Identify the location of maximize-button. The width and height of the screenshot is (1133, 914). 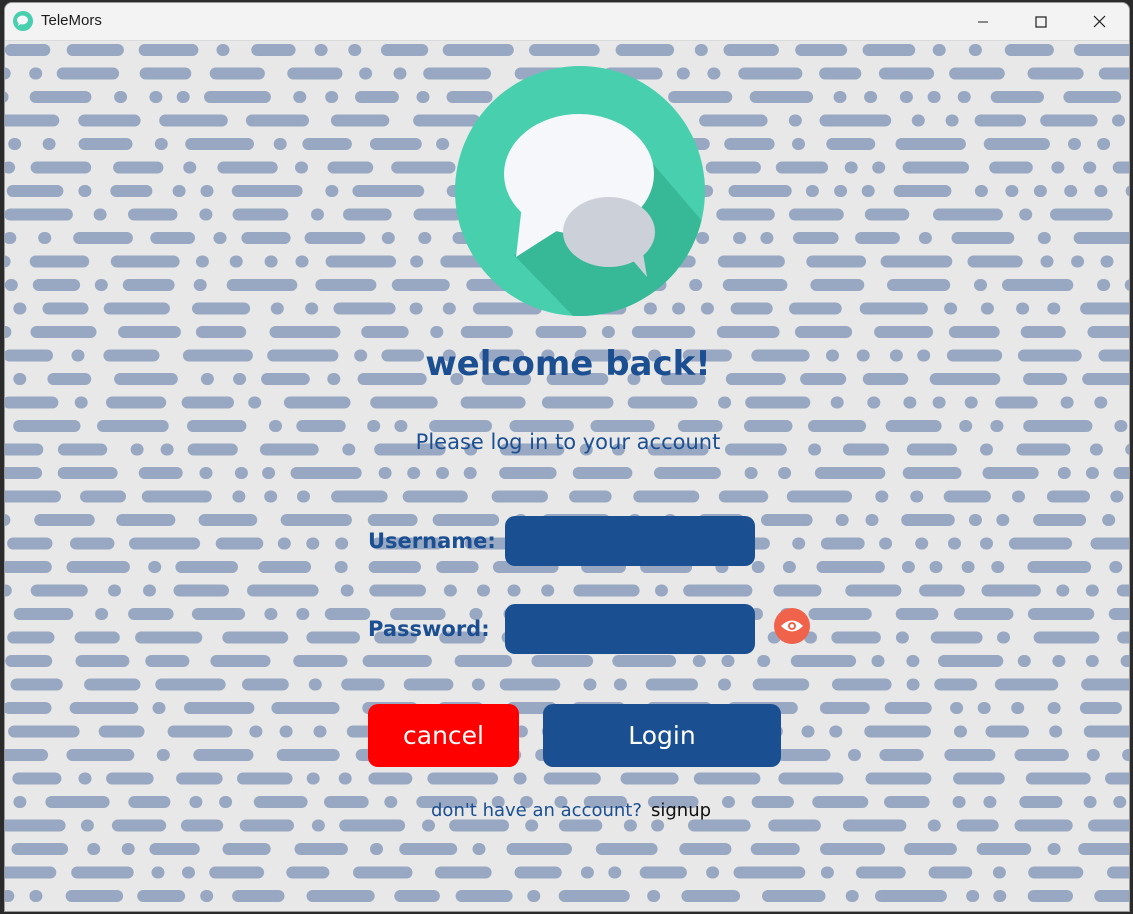
(1041, 21).